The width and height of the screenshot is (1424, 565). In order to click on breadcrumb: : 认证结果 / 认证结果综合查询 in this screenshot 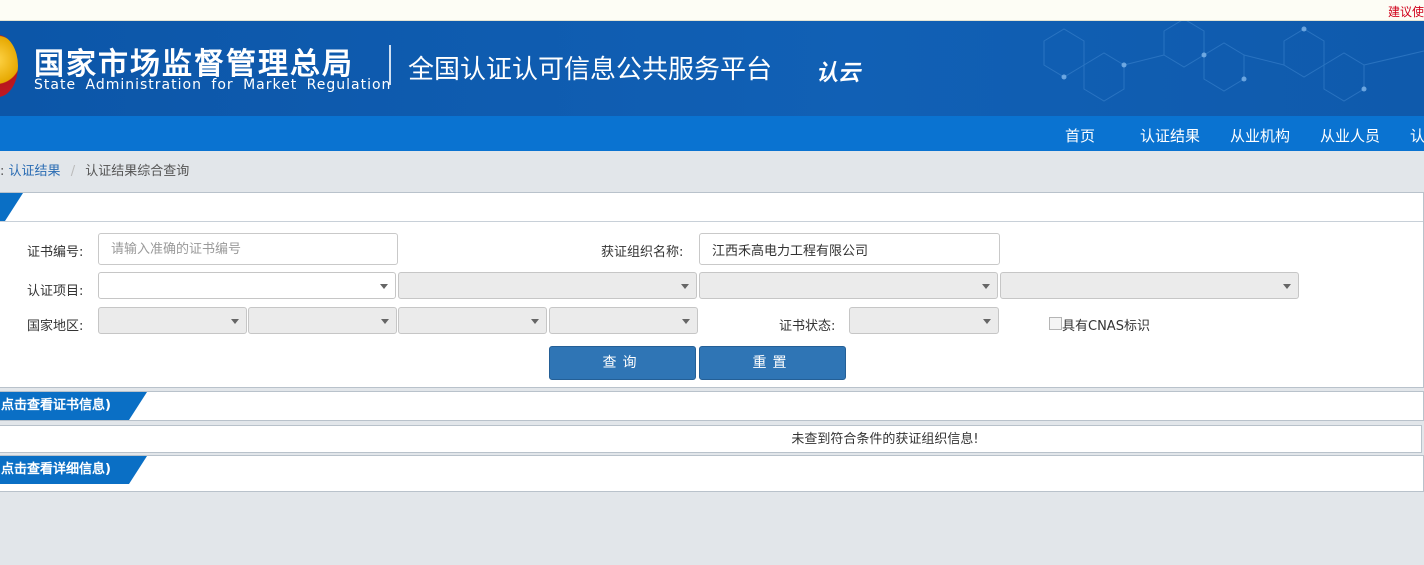, I will do `click(94, 169)`.